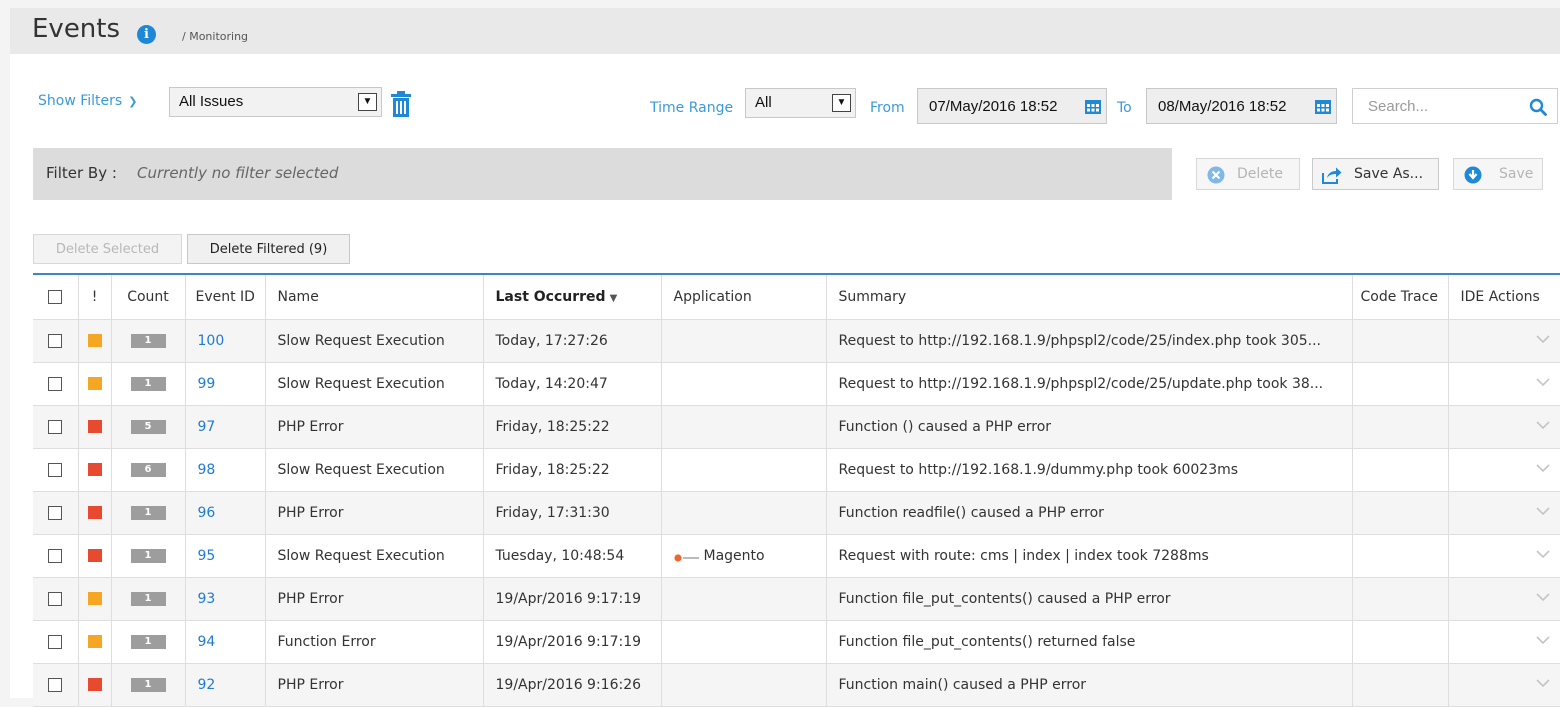  Describe the element at coordinates (1089, 297) in the screenshot. I see `column-header-summary: Summary` at that location.